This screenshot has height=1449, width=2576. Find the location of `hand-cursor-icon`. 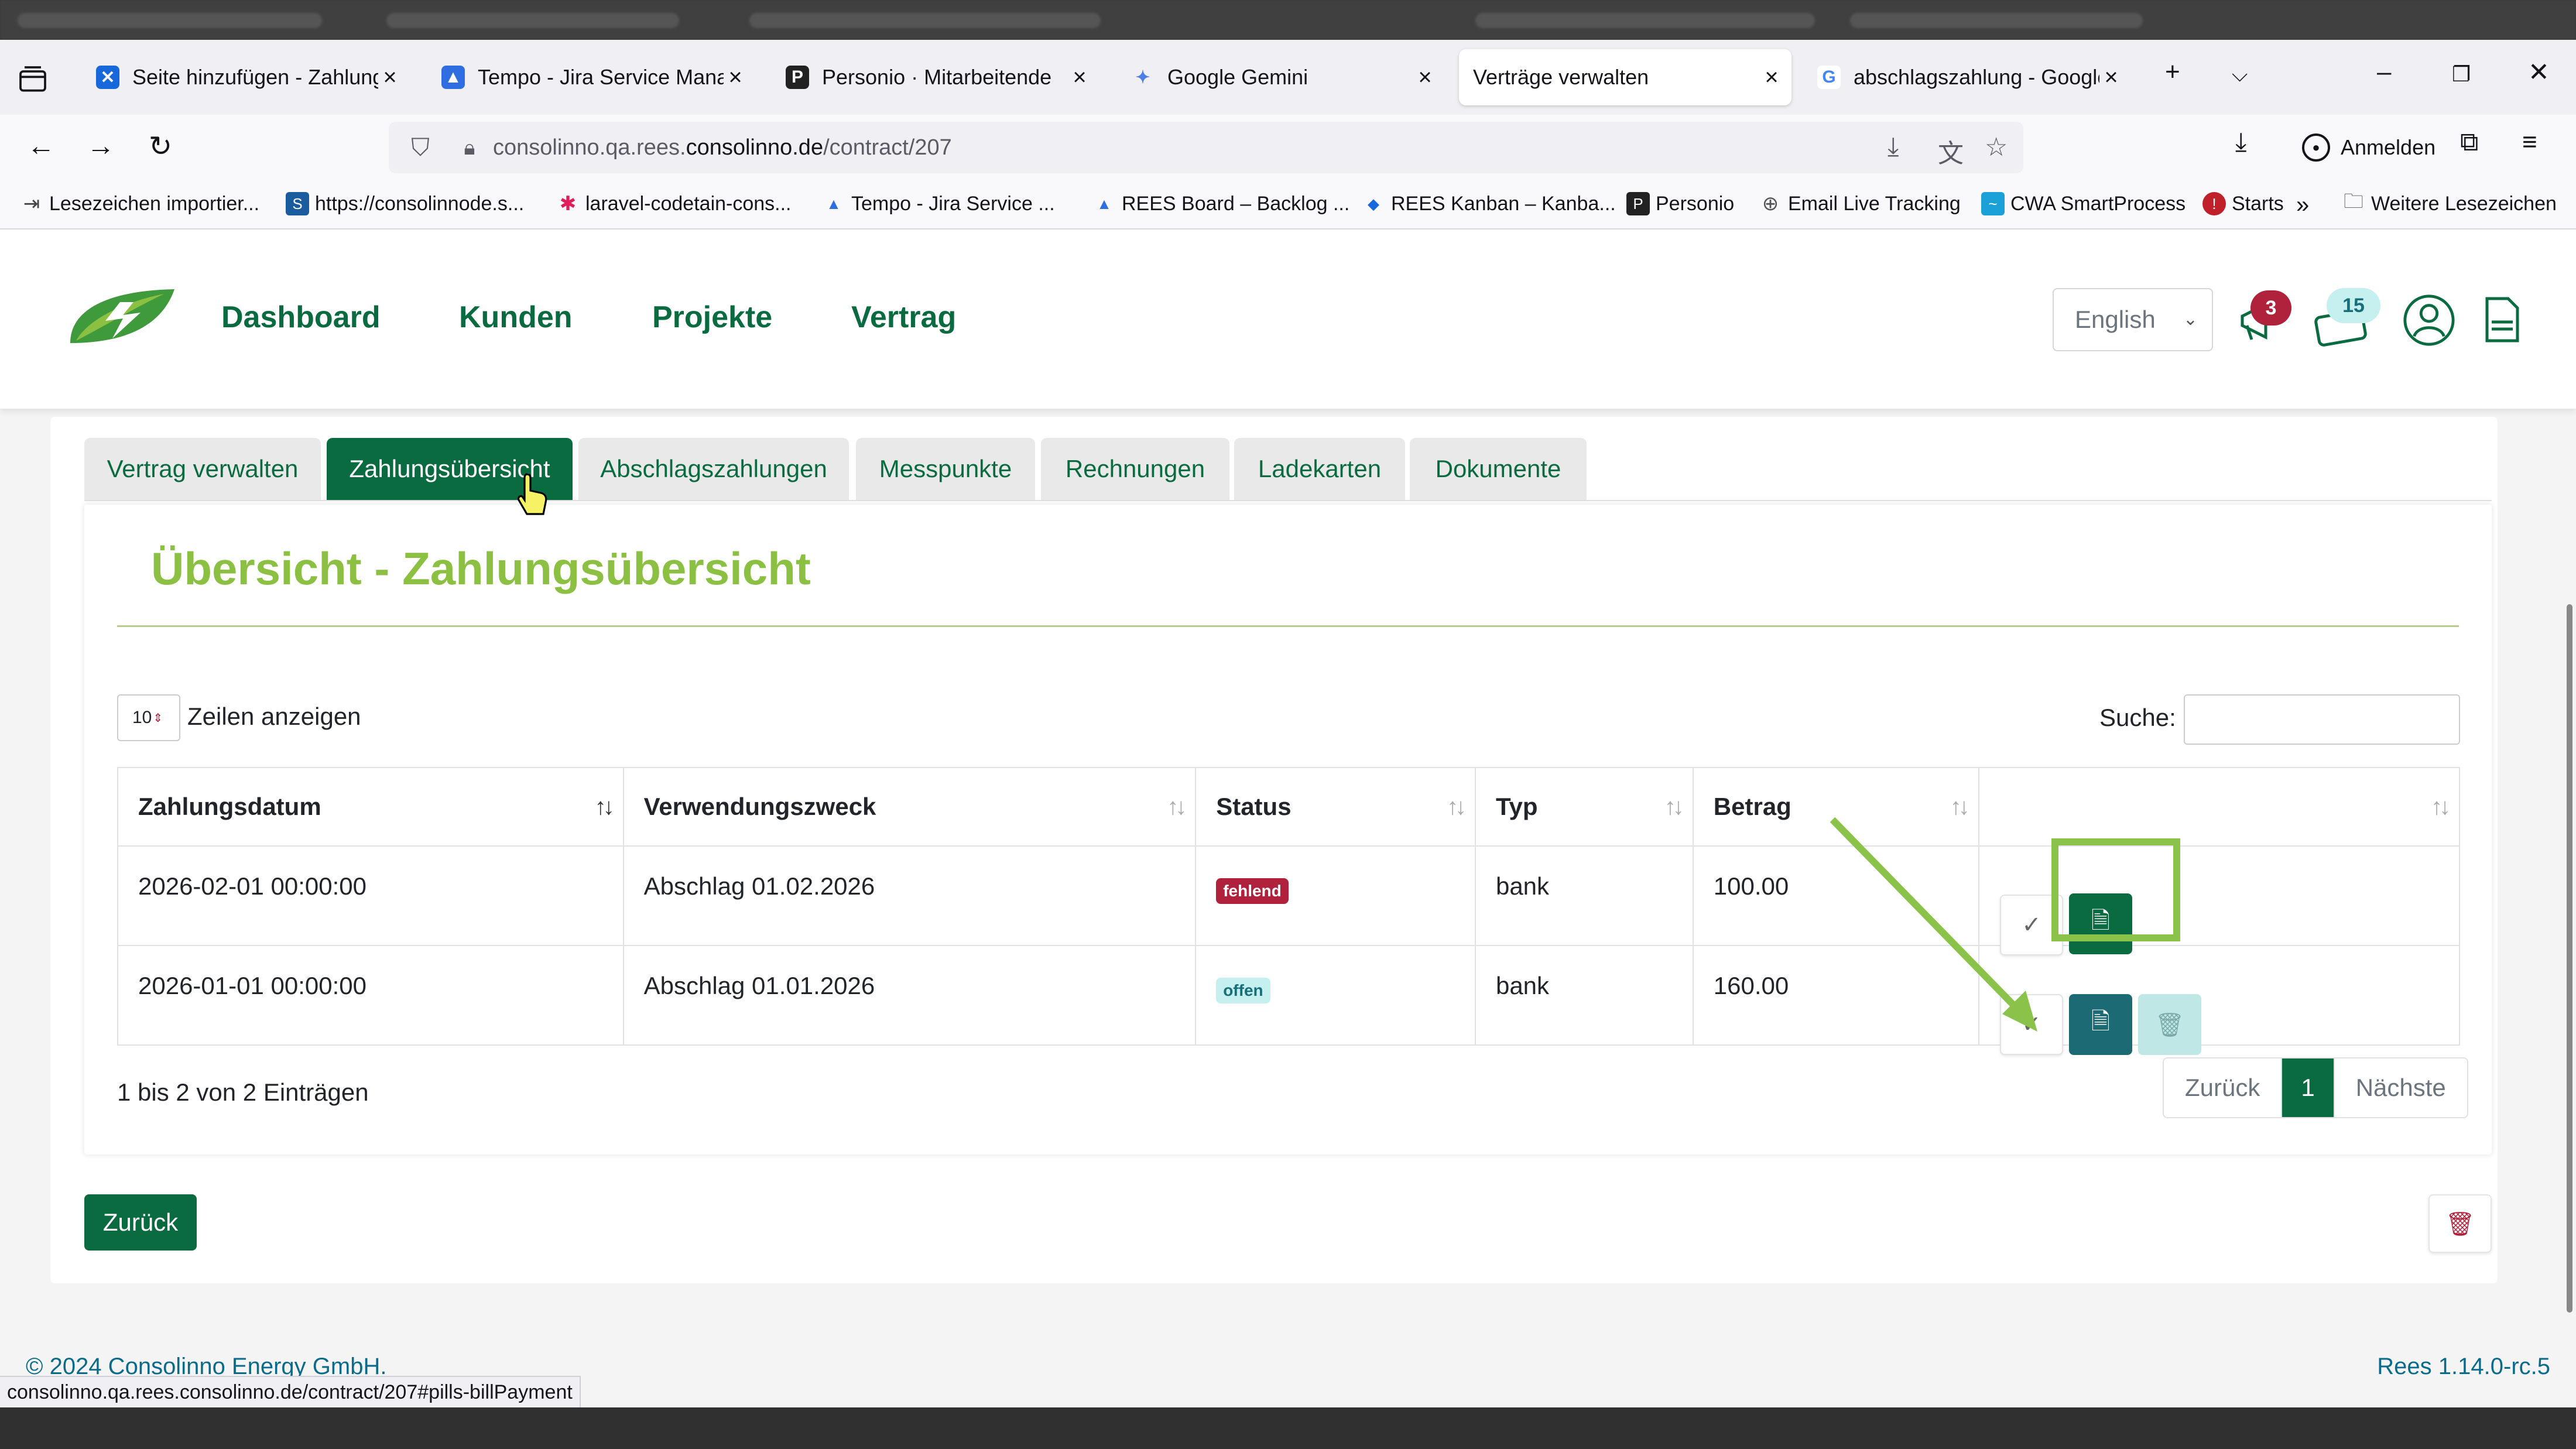

hand-cursor-icon is located at coordinates (532, 494).